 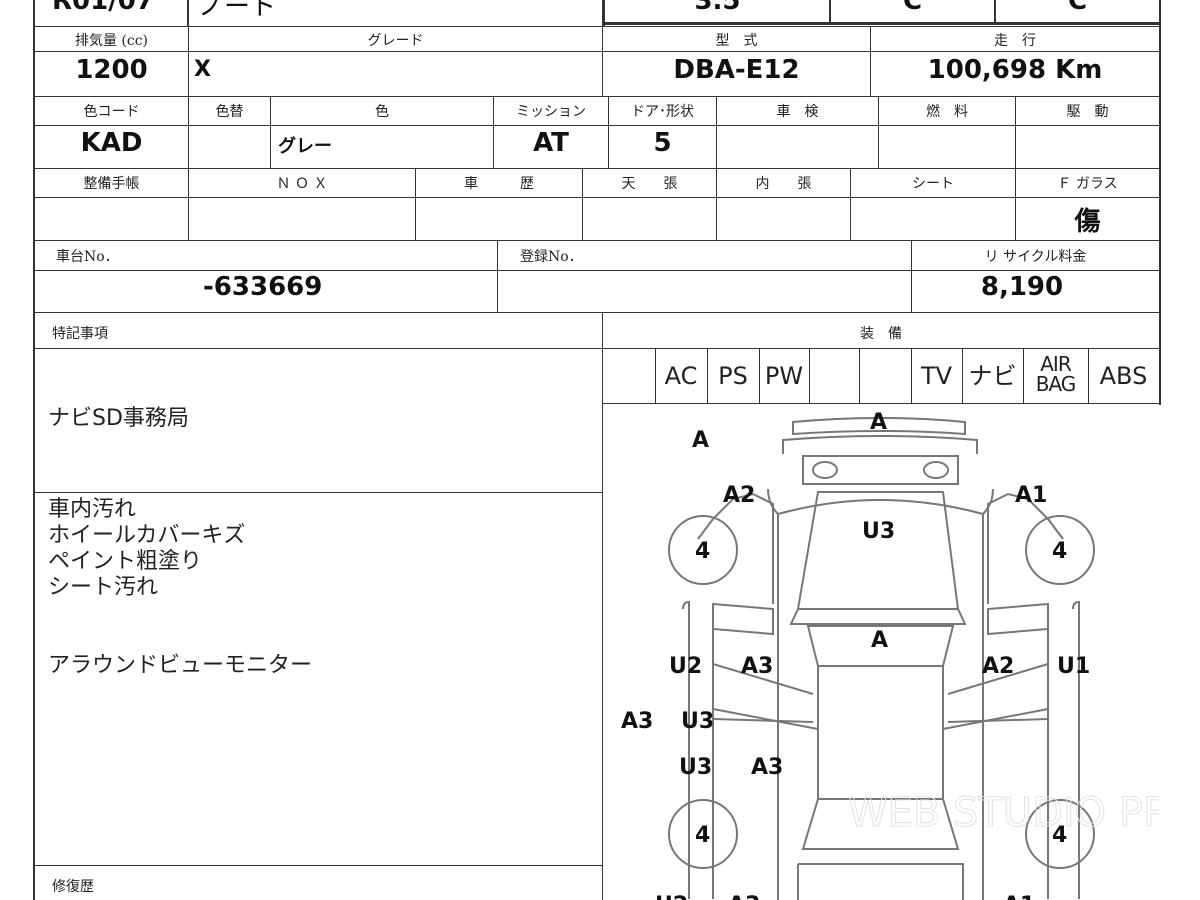 What do you see at coordinates (933, 184) in the screenshot?
I see `label-seat: シート` at bounding box center [933, 184].